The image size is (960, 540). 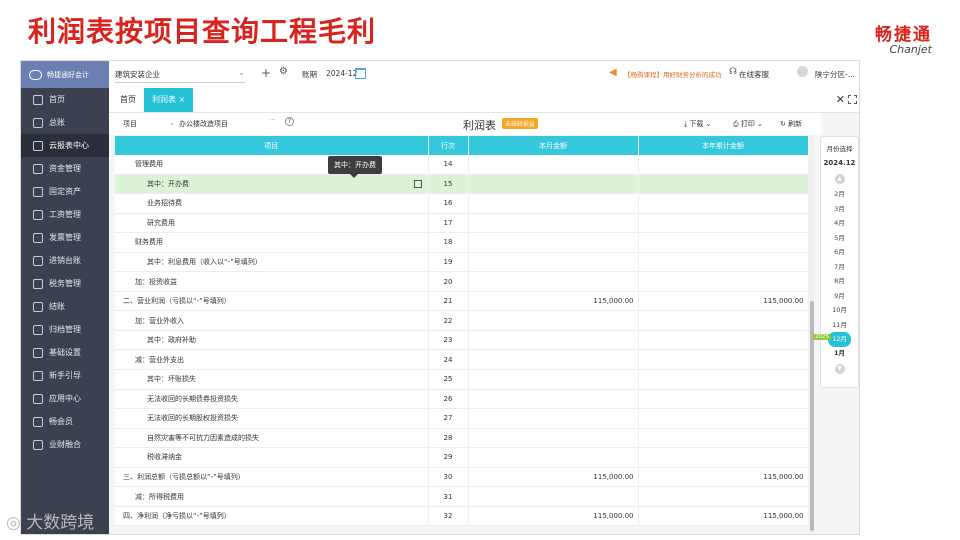 I want to click on month-option: 7月, so click(x=839, y=267).